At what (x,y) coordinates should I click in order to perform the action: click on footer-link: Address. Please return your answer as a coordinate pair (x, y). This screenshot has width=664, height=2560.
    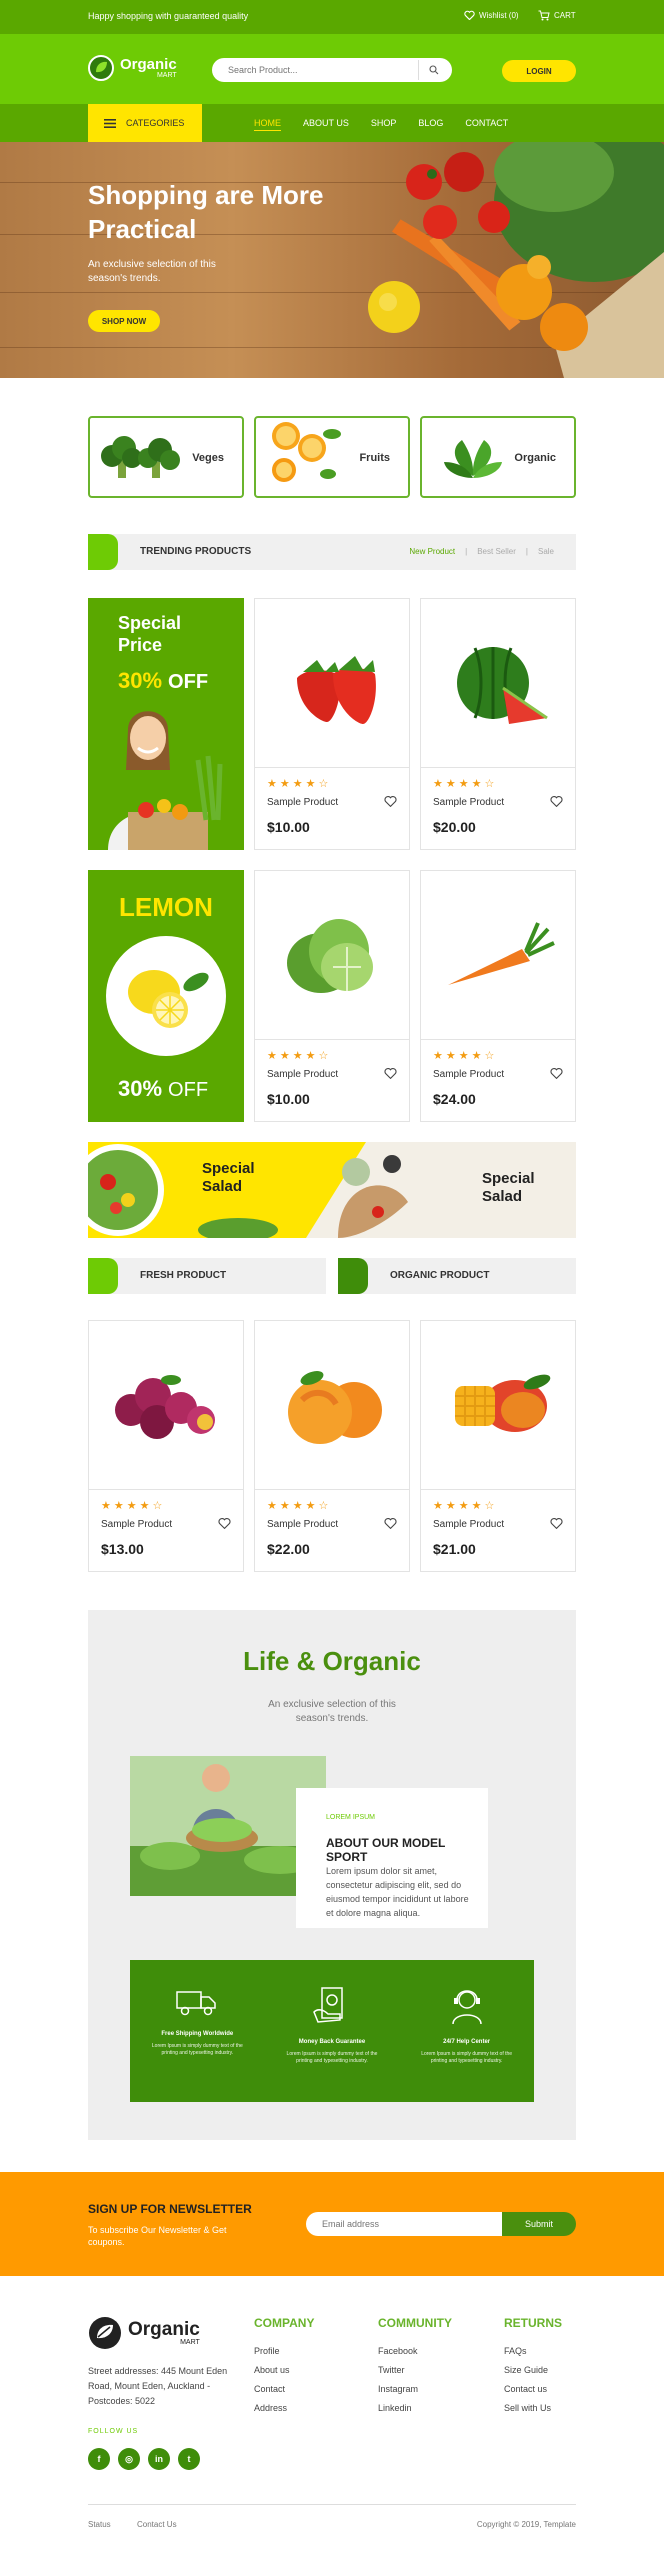
    Looking at the image, I should click on (284, 2408).